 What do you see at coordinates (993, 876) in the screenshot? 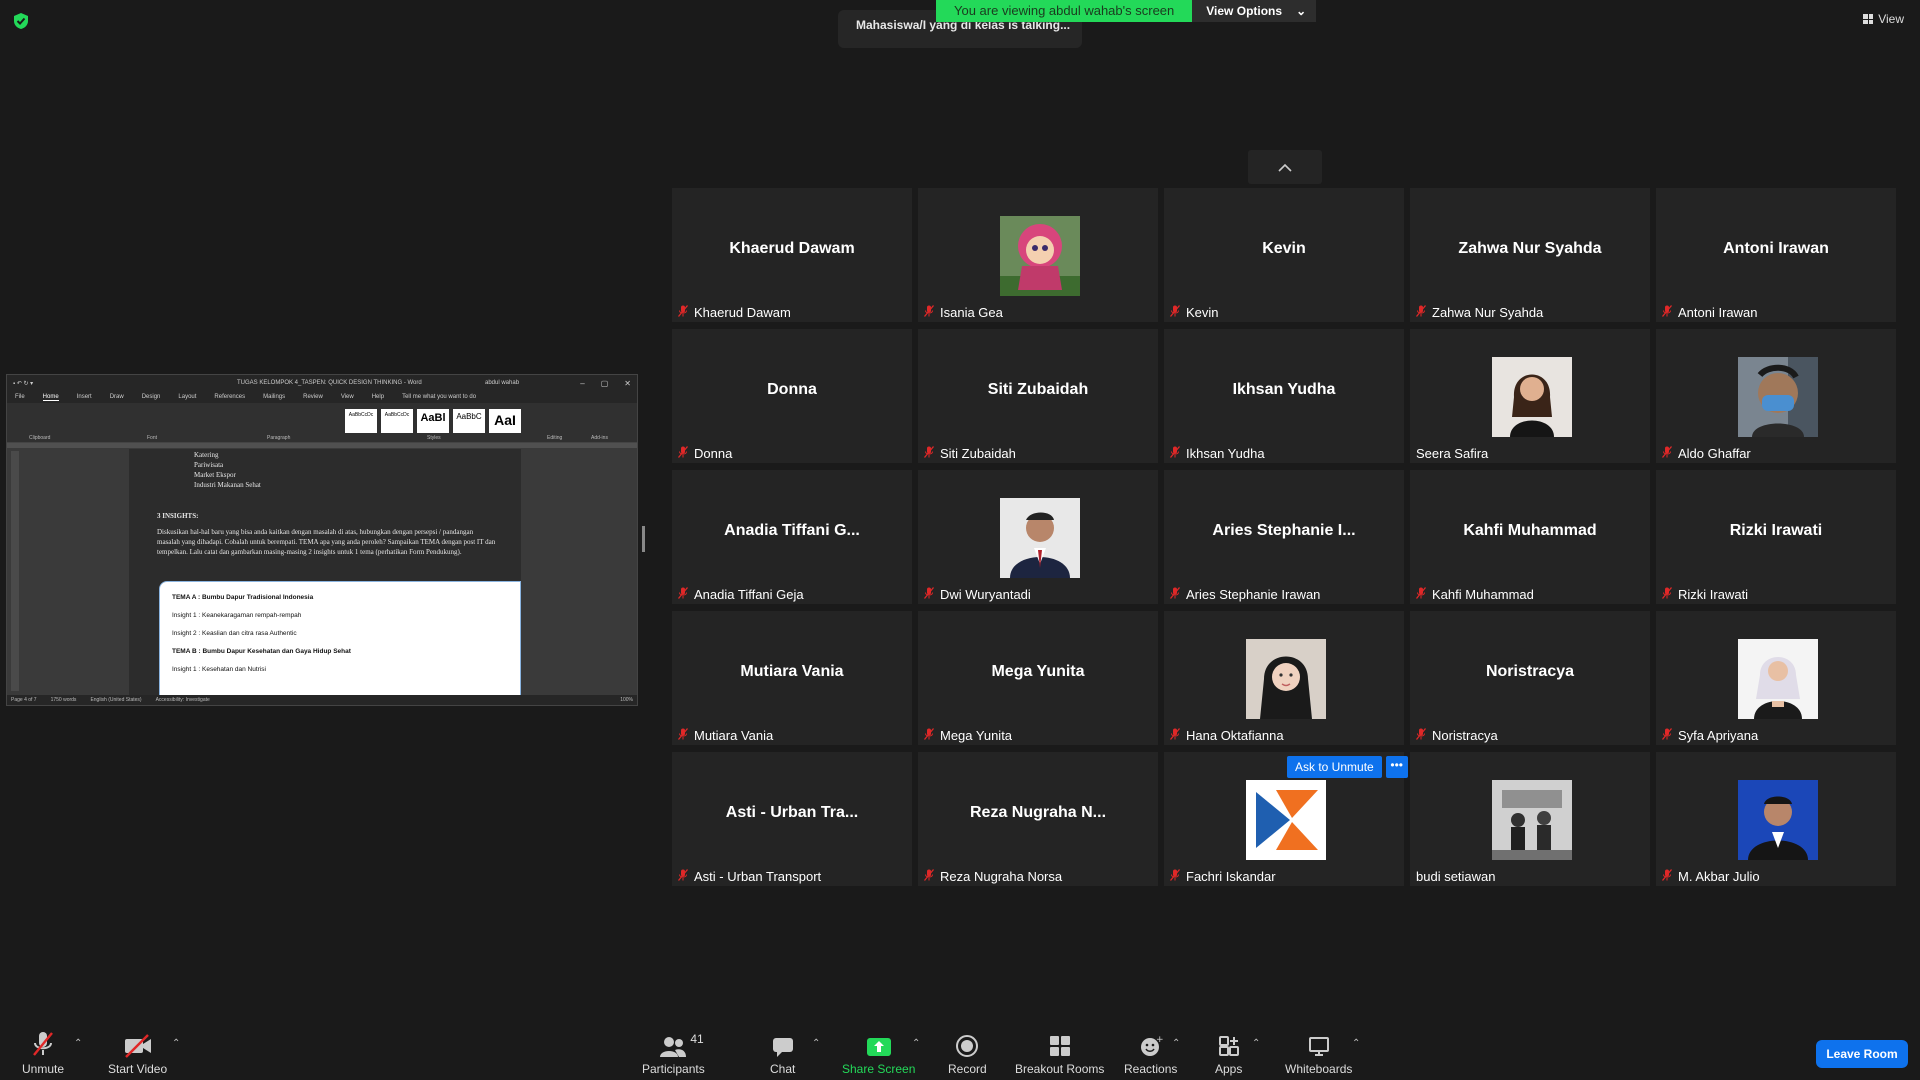
I see `participant-name-label: Reza Nugraha Norsa` at bounding box center [993, 876].